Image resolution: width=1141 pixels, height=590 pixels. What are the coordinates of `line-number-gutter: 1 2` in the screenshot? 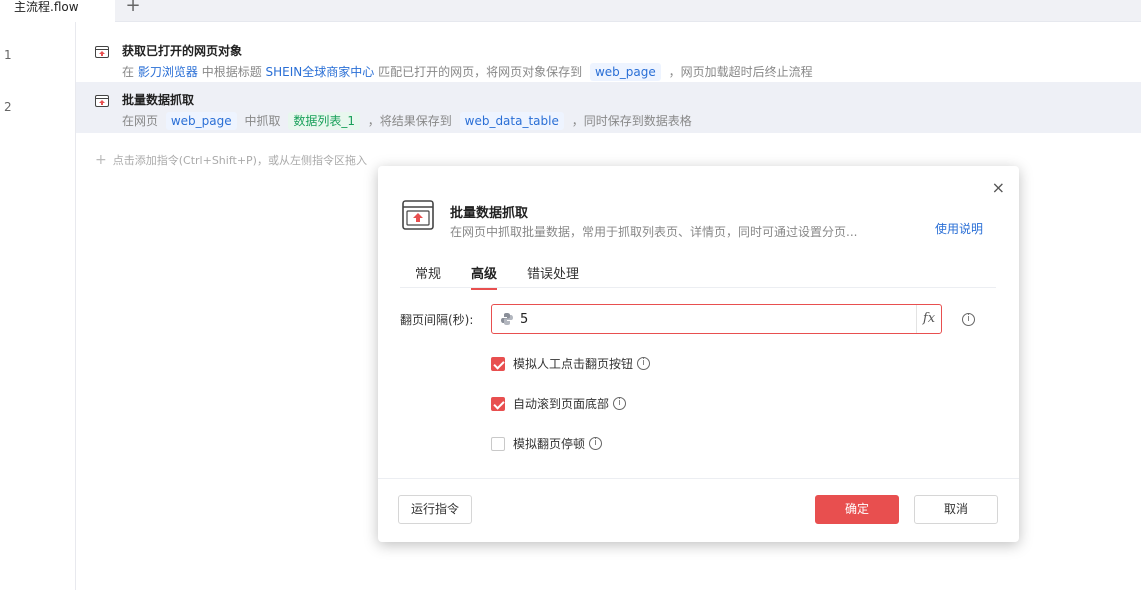 It's located at (38, 306).